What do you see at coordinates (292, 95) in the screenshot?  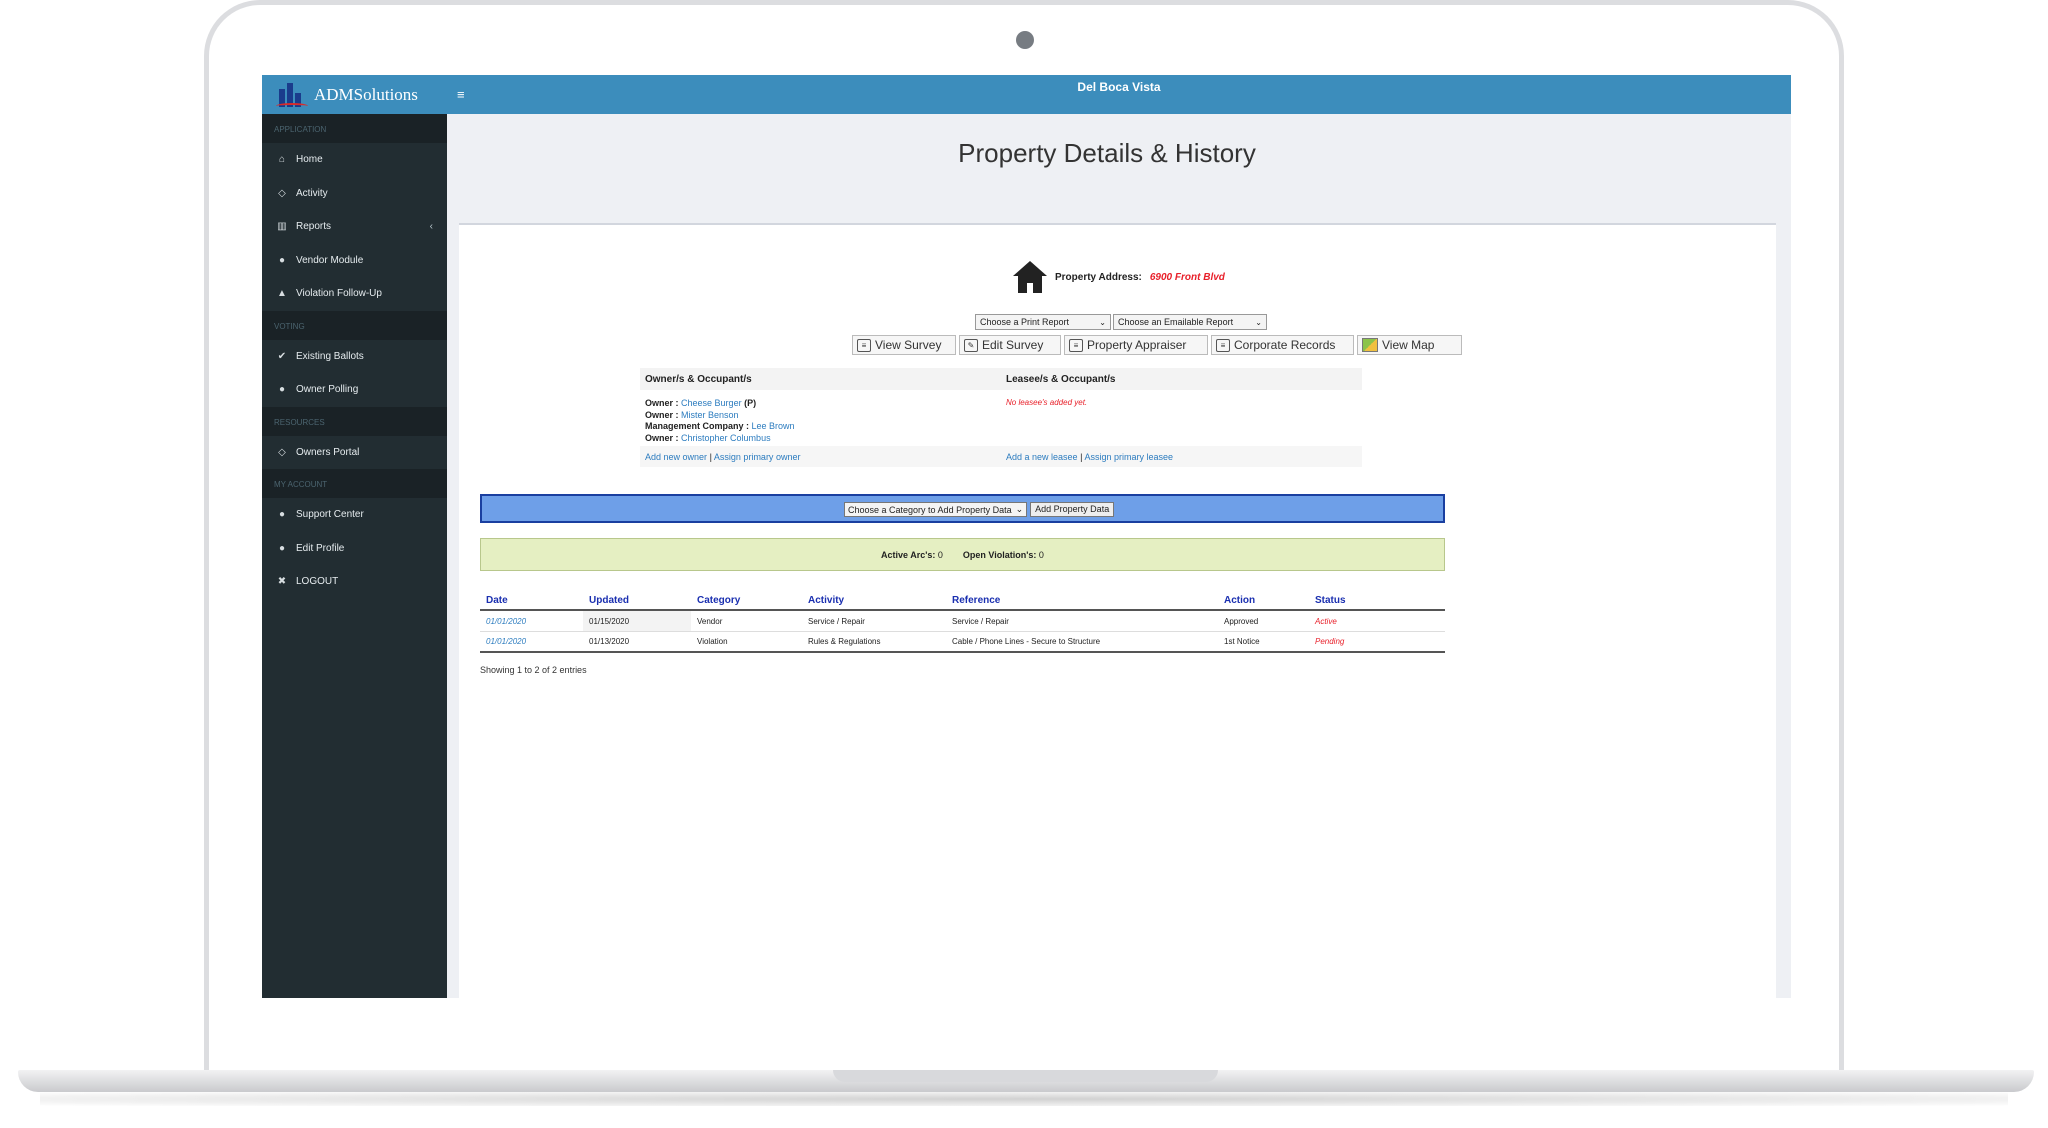 I see `logo-mark-icon` at bounding box center [292, 95].